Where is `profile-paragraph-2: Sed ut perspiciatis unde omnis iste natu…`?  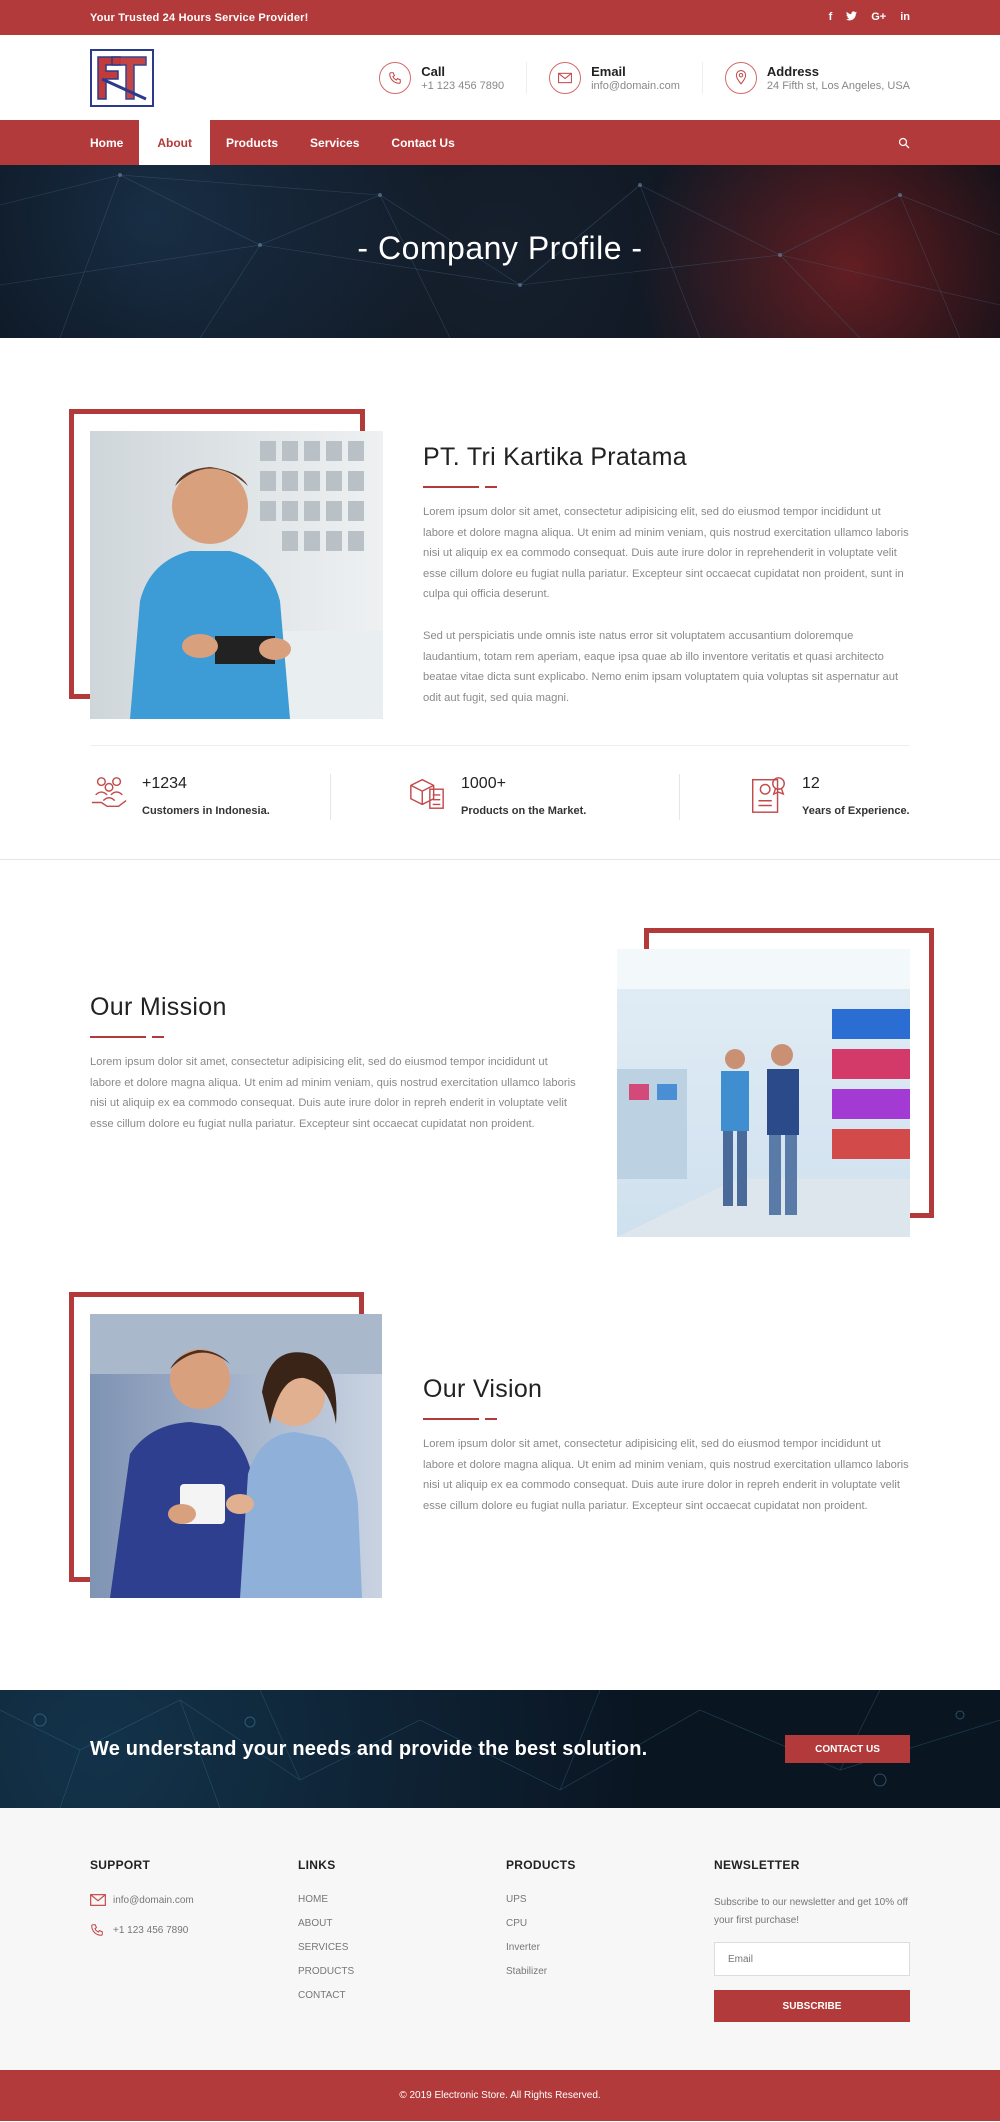
profile-paragraph-2: Sed ut perspiciatis unde omnis iste natu… is located at coordinates (661, 666).